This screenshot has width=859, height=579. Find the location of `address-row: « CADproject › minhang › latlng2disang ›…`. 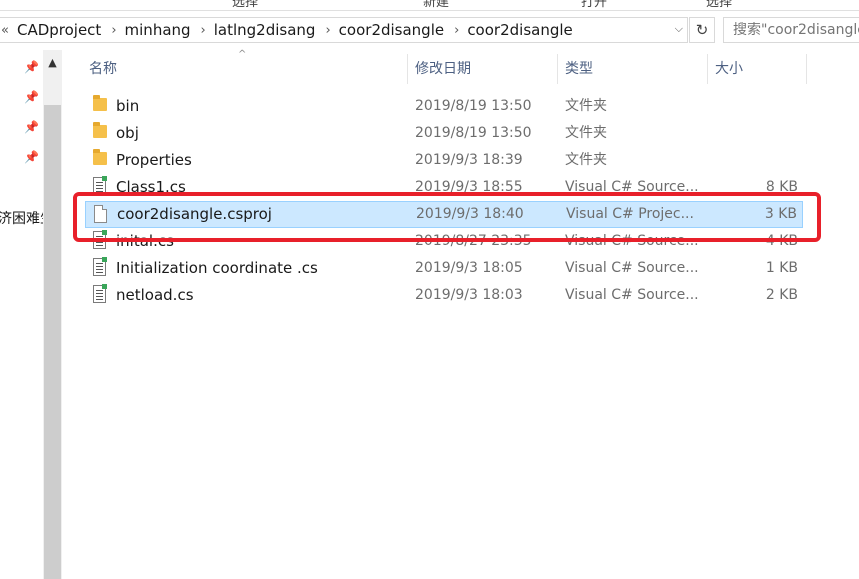

address-row: « CADproject › minhang › latlng2disang ›… is located at coordinates (429, 31).